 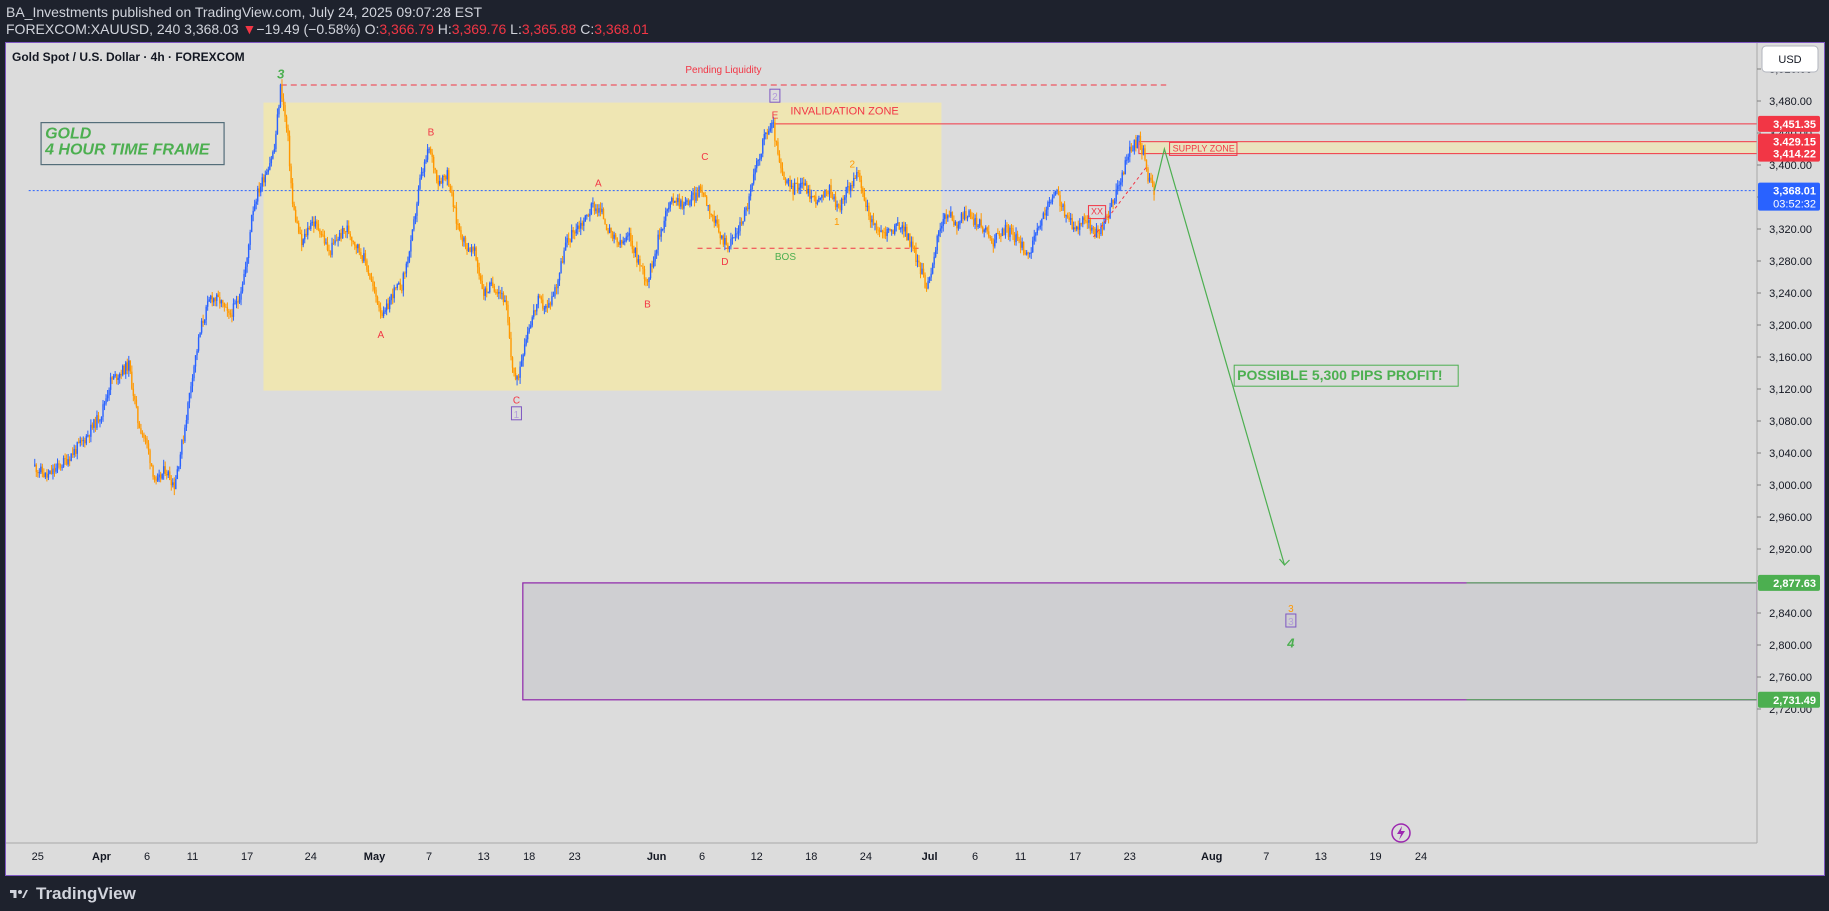 What do you see at coordinates (1794, 701) in the screenshot?
I see `price-tag-label: 2,731.49` at bounding box center [1794, 701].